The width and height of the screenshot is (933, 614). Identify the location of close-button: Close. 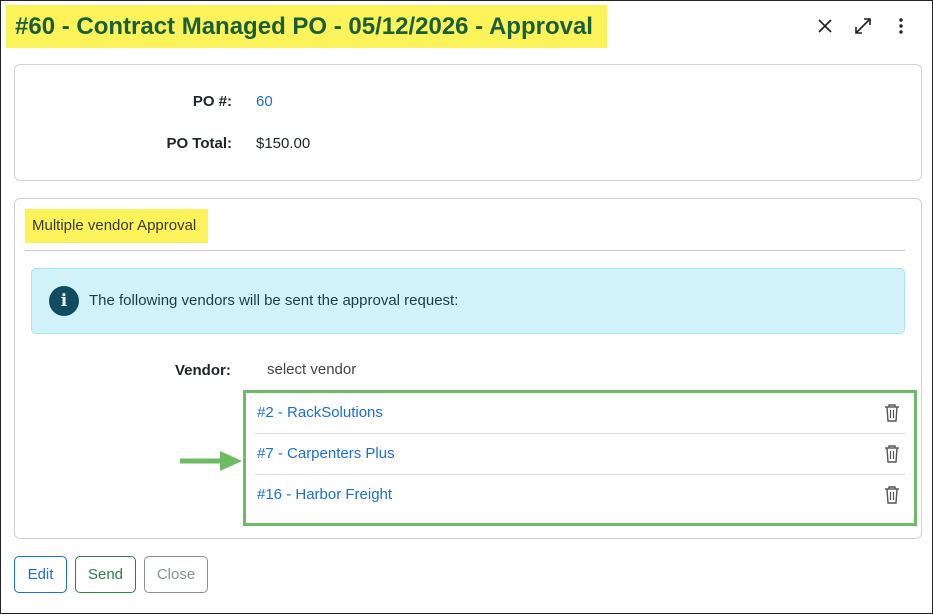
(176, 574).